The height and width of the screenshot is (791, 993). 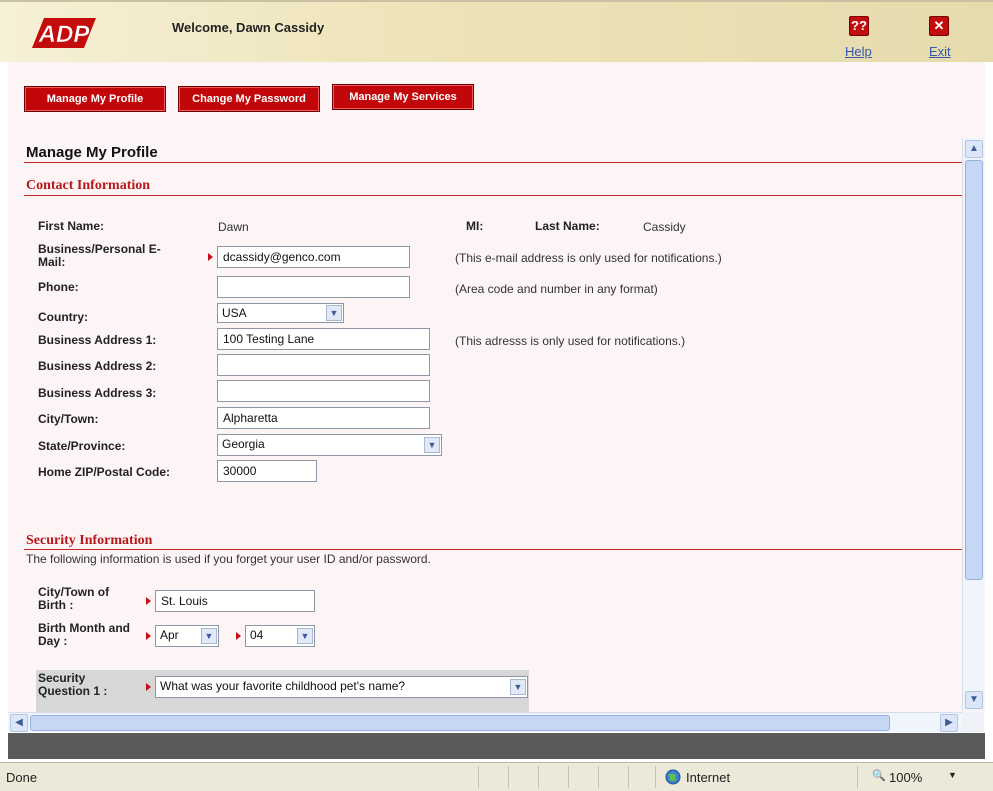 What do you see at coordinates (248, 27) in the screenshot?
I see `welcome-text: Welcome, Dawn Cassidy` at bounding box center [248, 27].